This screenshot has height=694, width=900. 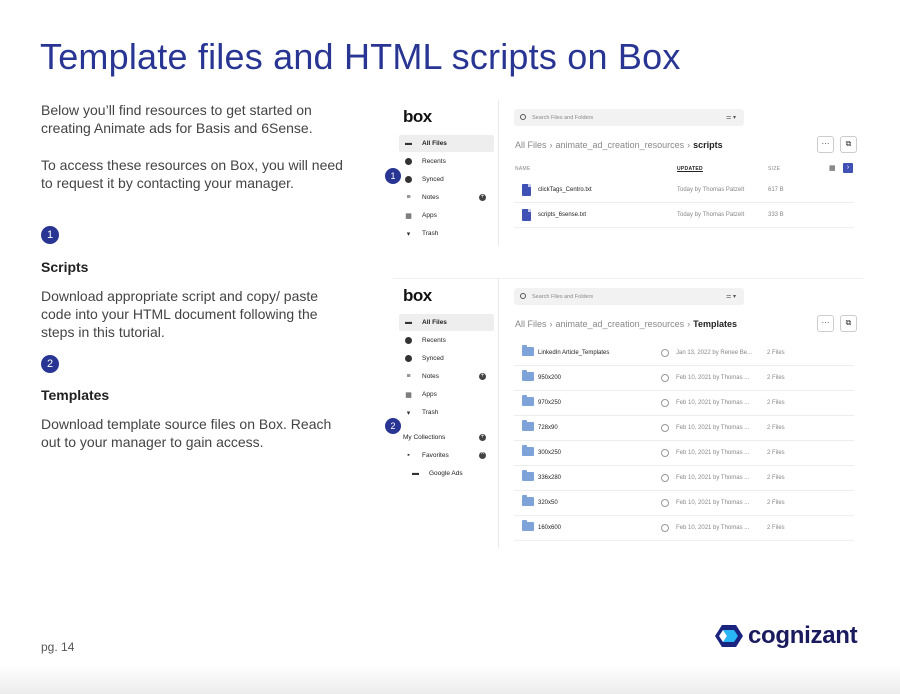 I want to click on file-name: clickTags_Centro.txt, so click(x=565, y=190).